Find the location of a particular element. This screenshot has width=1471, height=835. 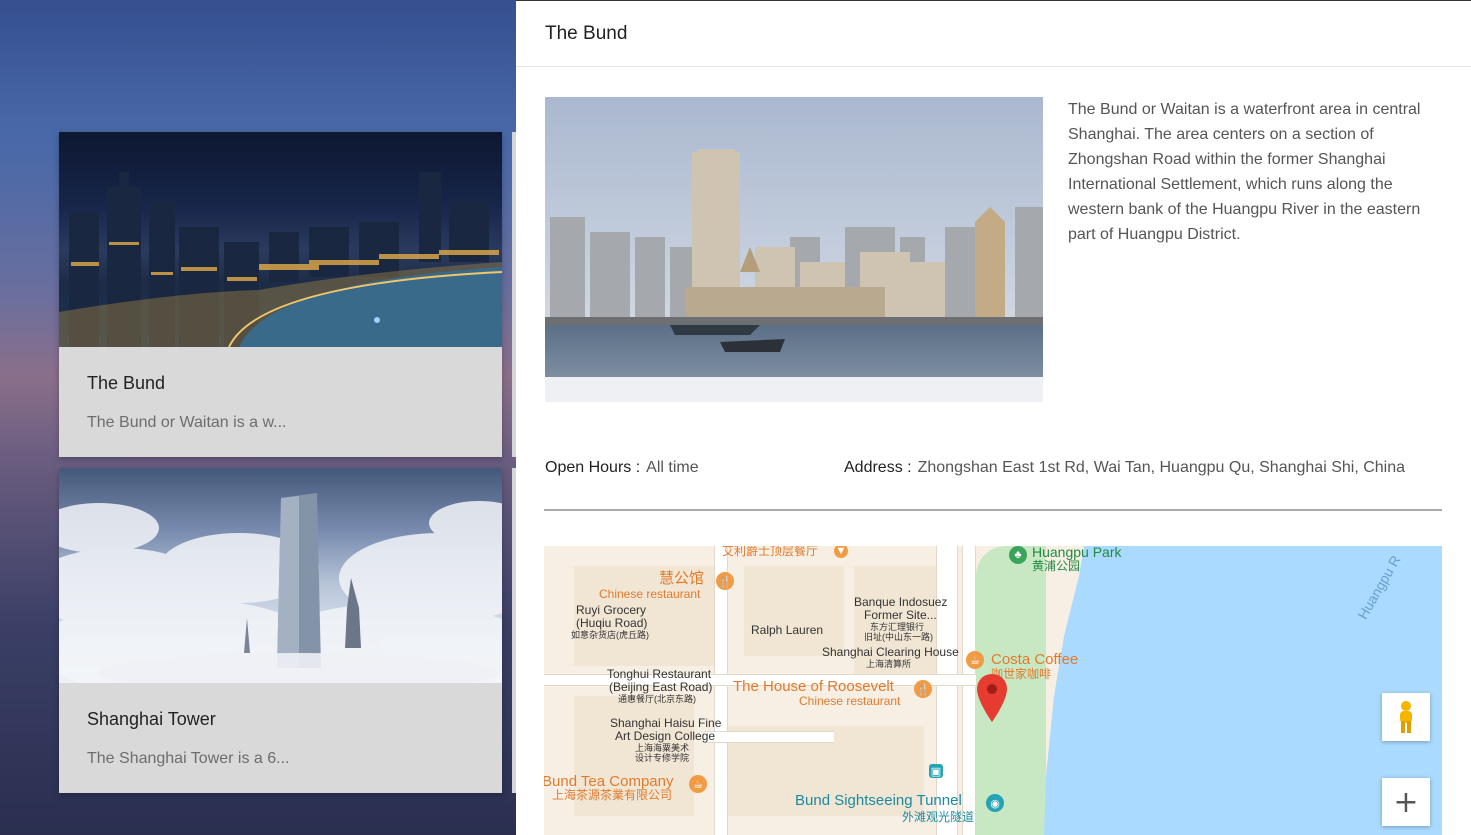

map-label-huangpu-park-cn: 黄浦公园 is located at coordinates (1056, 566).